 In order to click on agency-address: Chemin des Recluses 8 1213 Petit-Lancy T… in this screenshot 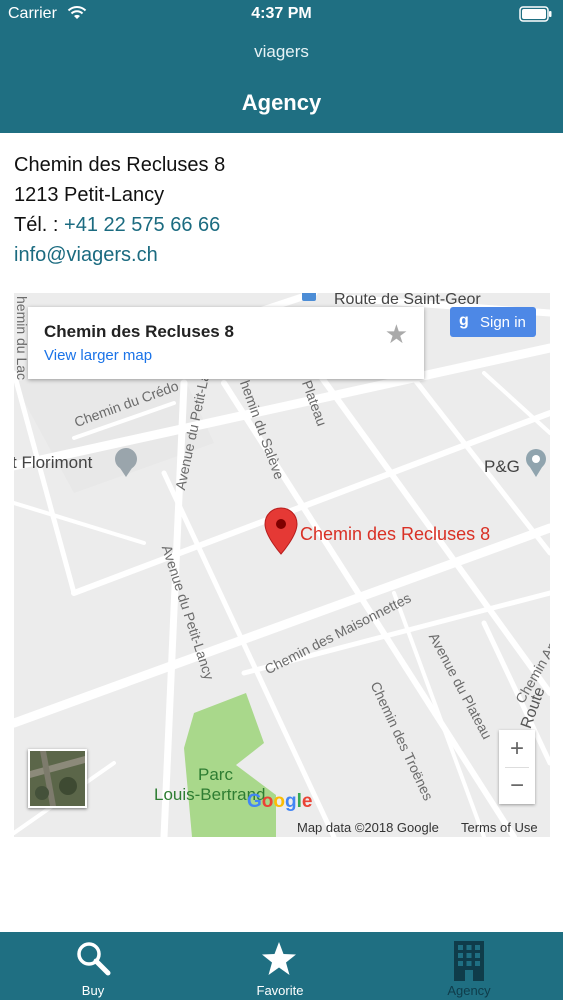, I will do `click(119, 210)`.